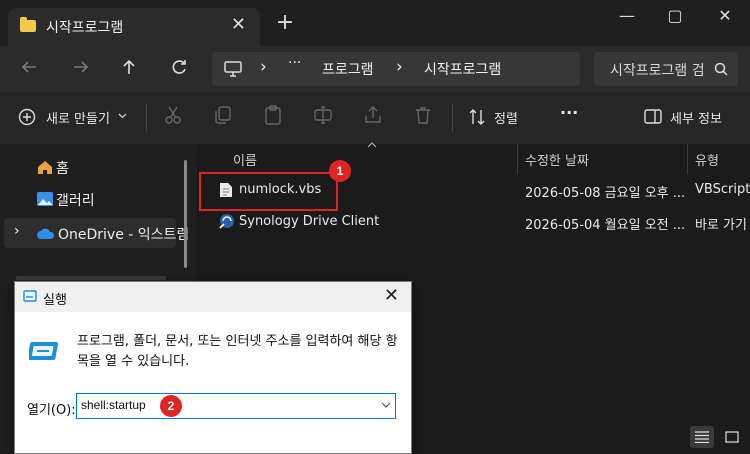 The height and width of the screenshot is (454, 750). What do you see at coordinates (124, 235) in the screenshot?
I see `sidebar-item-label: OneDrive - 익스트림` at bounding box center [124, 235].